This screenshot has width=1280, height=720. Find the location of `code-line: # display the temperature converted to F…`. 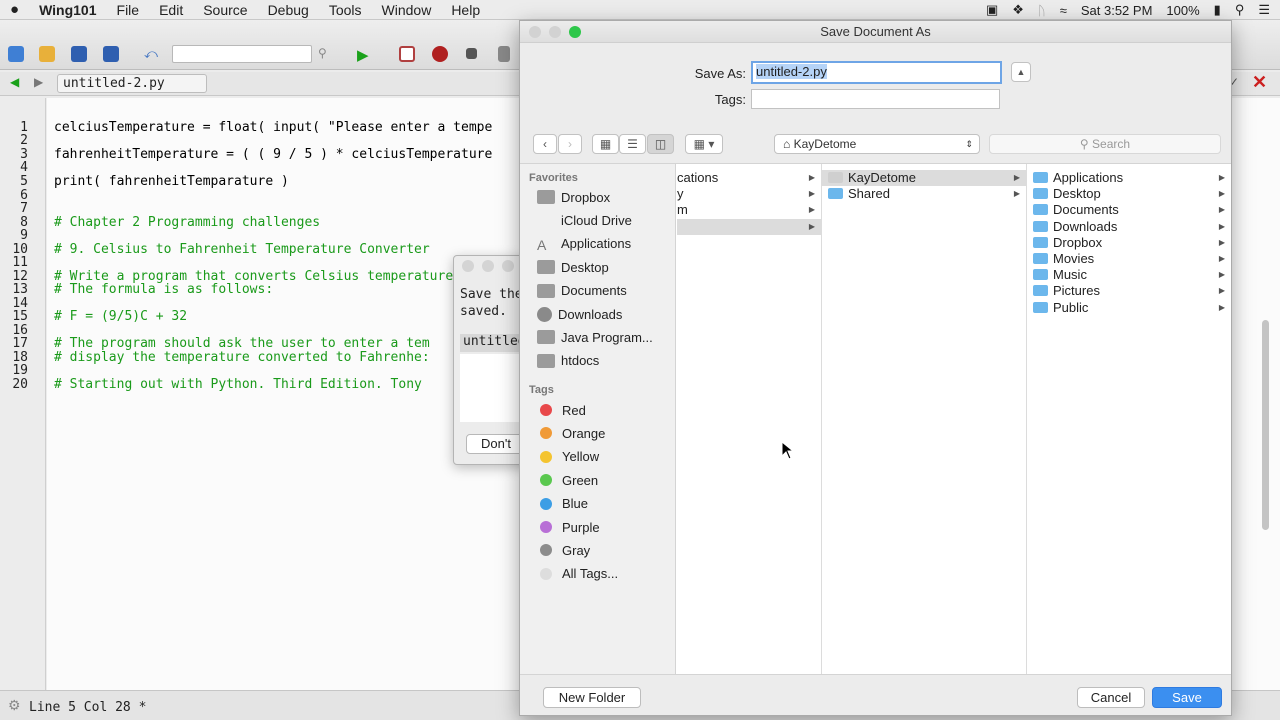

code-line: # display the temperature converted to F… is located at coordinates (242, 357).